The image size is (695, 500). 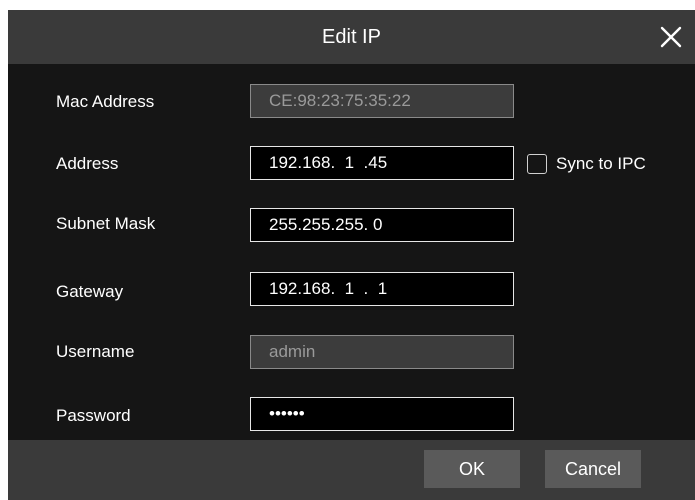 I want to click on close-icon, so click(x=671, y=37).